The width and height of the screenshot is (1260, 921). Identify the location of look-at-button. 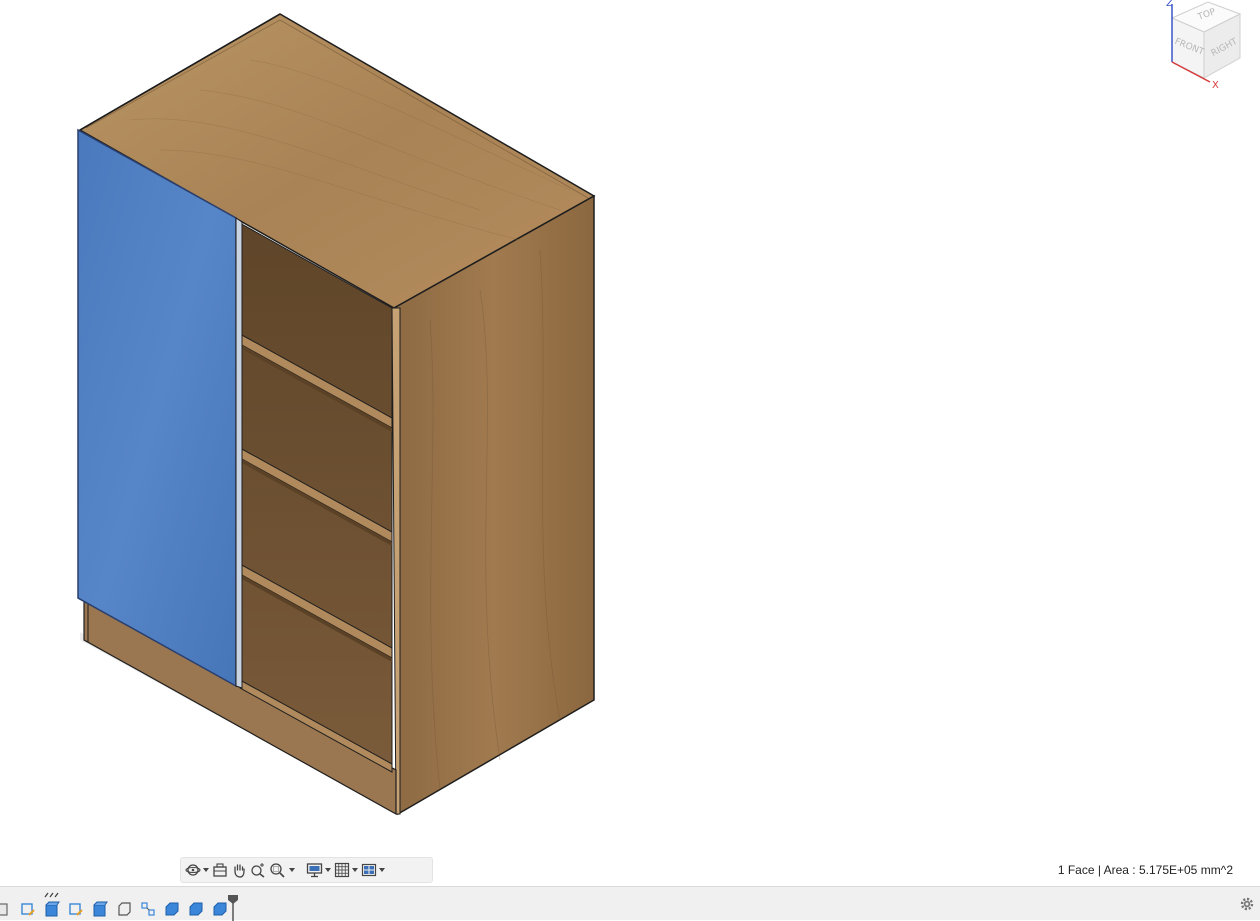
(220, 870).